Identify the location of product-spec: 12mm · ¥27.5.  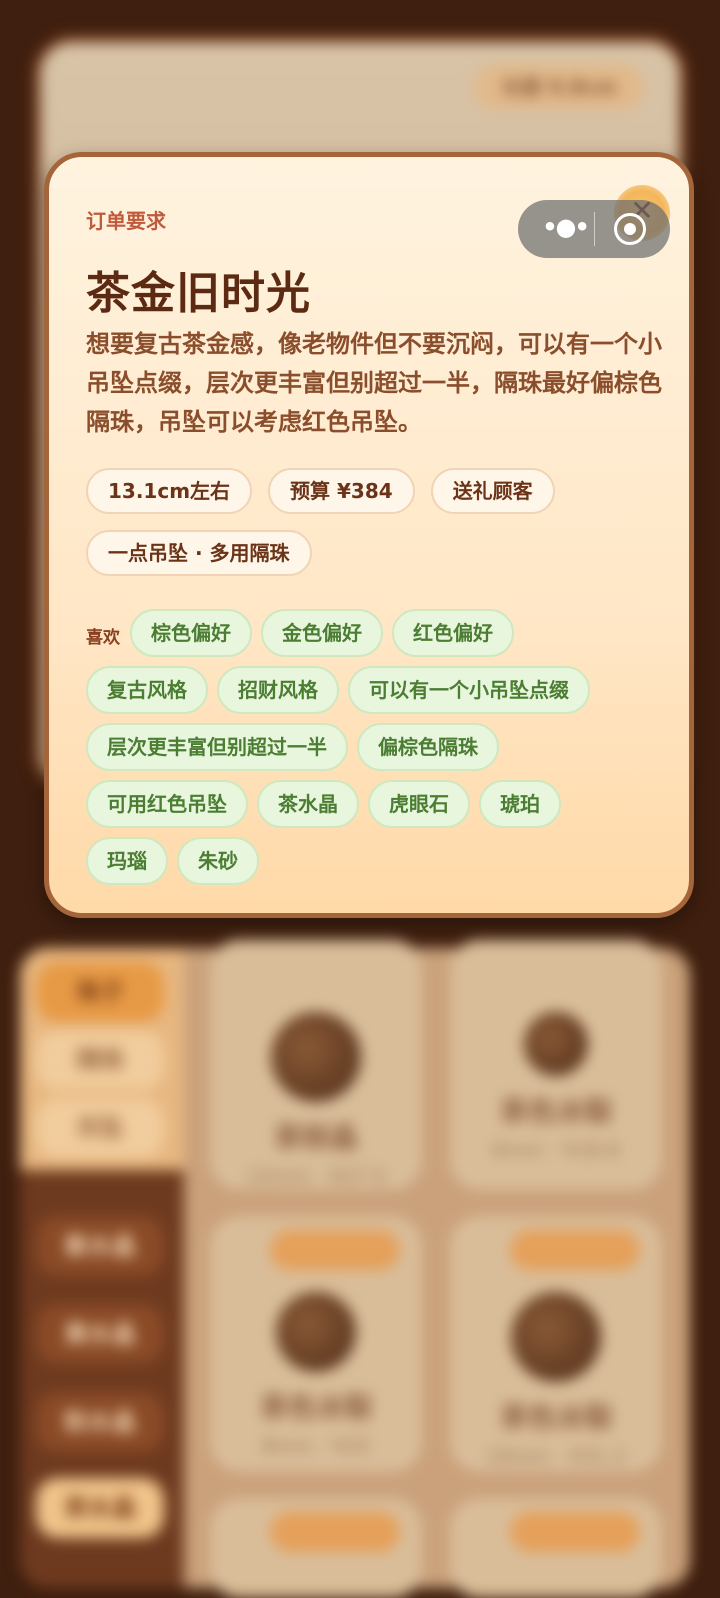
(316, 1176).